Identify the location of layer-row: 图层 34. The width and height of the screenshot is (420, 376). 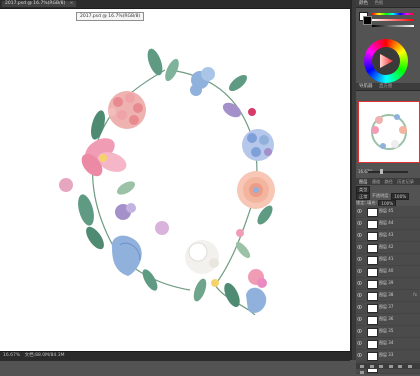
(388, 344).